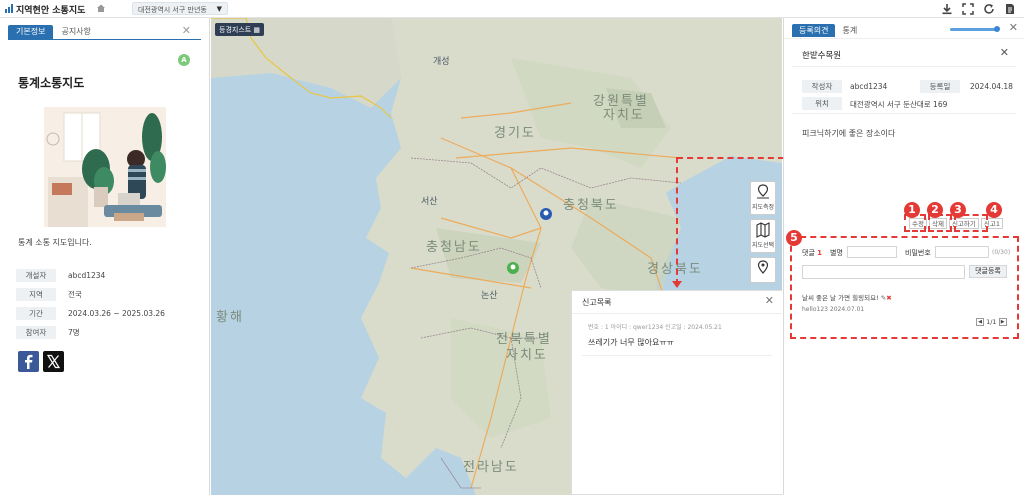  I want to click on comment-label: 댓글 1, so click(812, 253).